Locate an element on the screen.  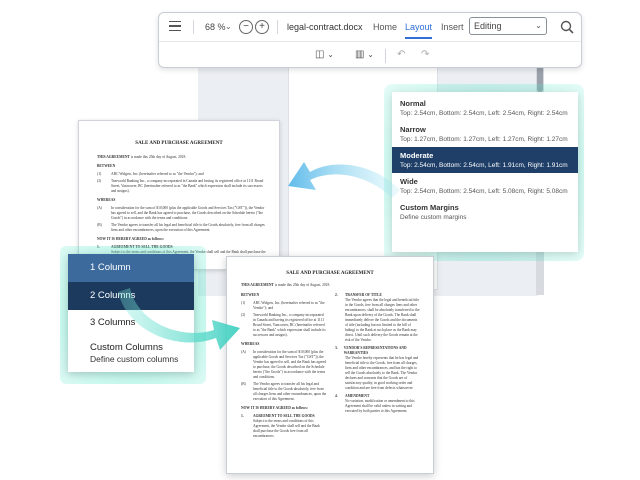
search-icon is located at coordinates (567, 27).